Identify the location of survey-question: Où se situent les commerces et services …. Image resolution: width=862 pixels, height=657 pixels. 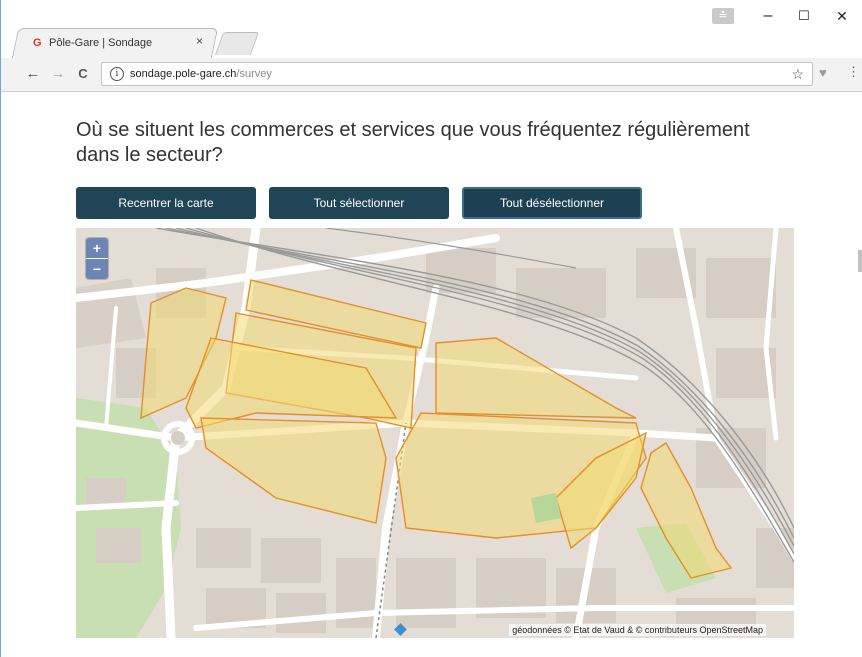
(413, 142).